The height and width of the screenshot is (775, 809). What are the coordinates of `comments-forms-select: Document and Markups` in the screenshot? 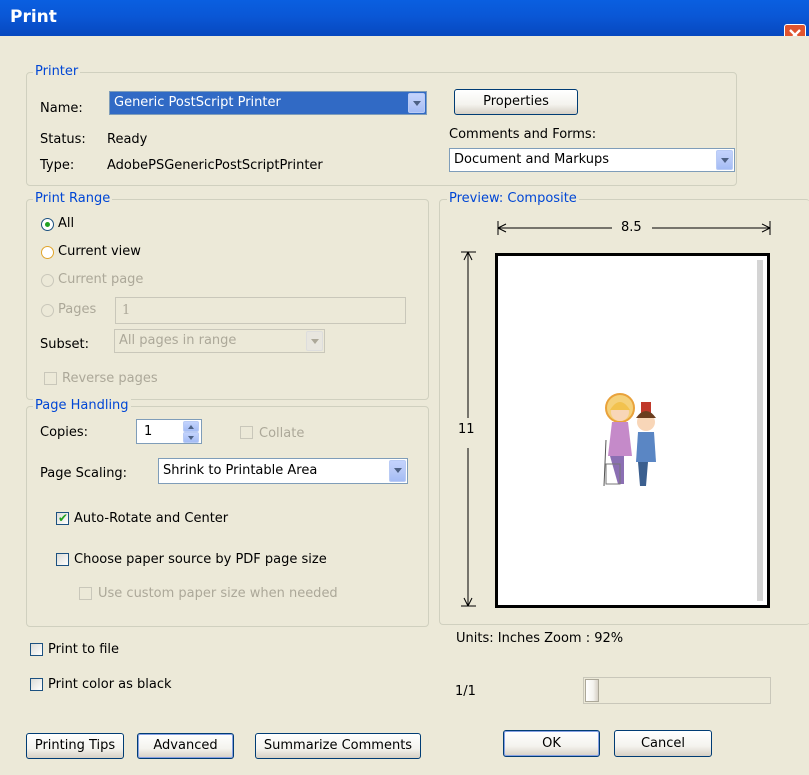 It's located at (592, 160).